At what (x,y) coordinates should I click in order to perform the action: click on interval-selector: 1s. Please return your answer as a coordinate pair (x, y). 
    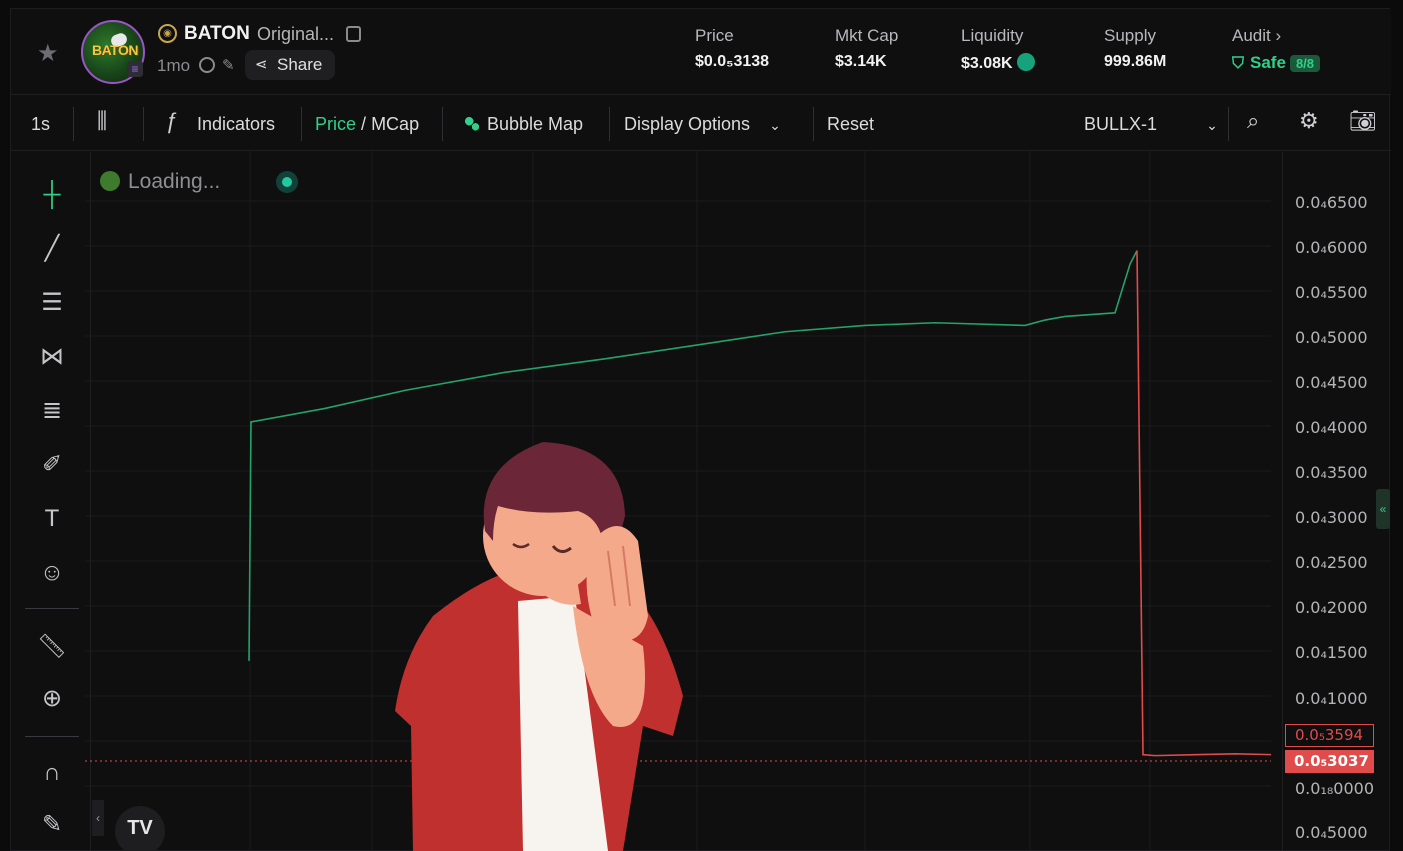
    Looking at the image, I should click on (40, 124).